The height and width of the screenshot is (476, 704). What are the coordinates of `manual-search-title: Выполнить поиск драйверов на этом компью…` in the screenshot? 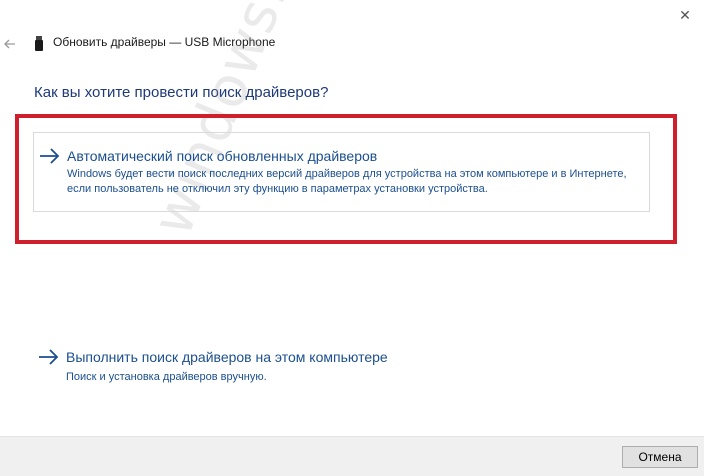 It's located at (227, 357).